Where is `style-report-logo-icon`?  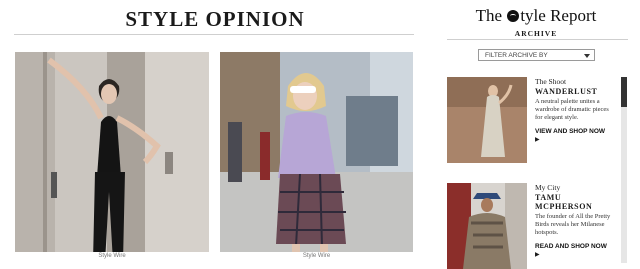
style-report-logo-icon is located at coordinates (513, 16).